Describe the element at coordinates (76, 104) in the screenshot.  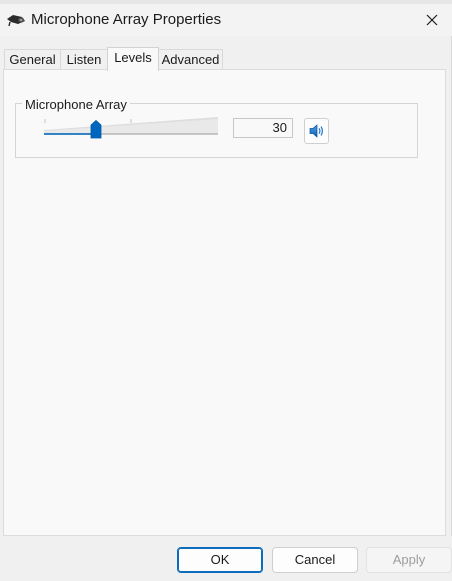
I see `group-label: Microphone Array` at that location.